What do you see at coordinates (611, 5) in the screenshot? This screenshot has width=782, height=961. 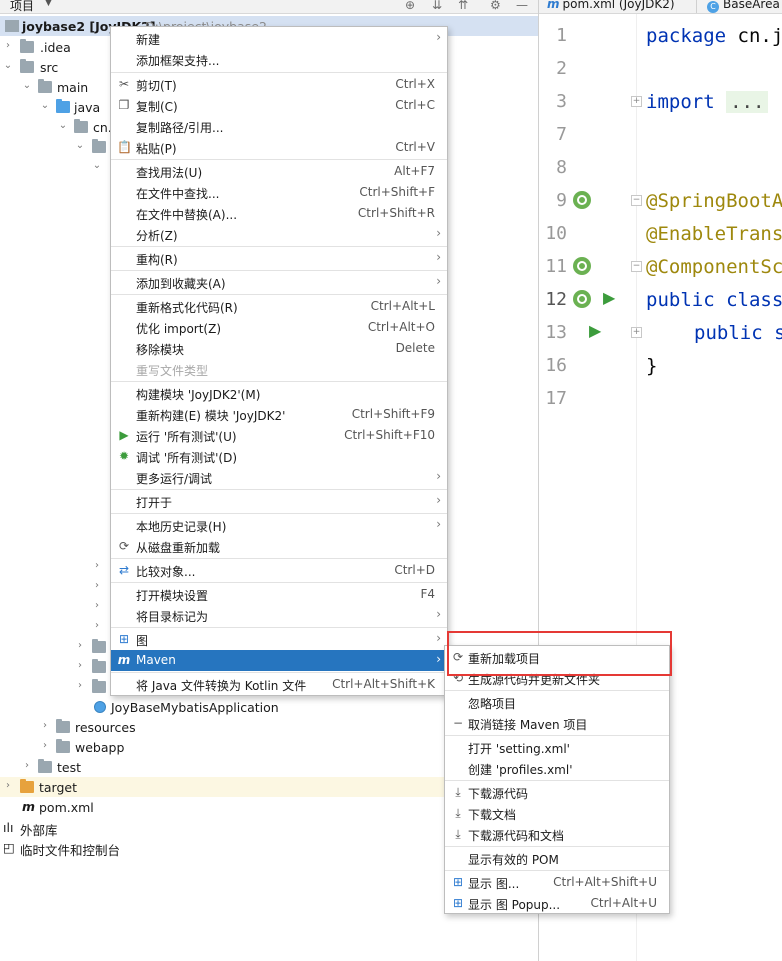 I see `tab-pom-xml: m pom.xml (JoyJDK2)` at bounding box center [611, 5].